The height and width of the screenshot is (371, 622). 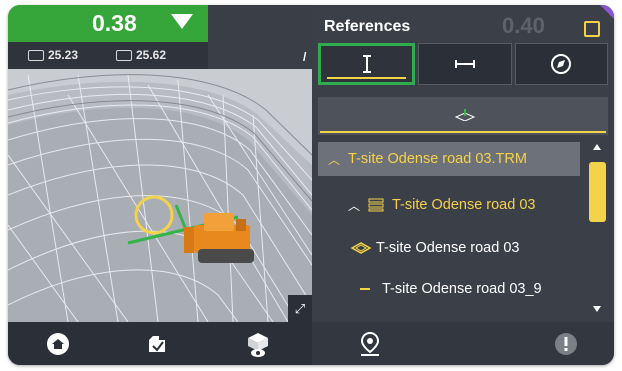 I want to click on tab-vertical-reference, so click(x=367, y=64).